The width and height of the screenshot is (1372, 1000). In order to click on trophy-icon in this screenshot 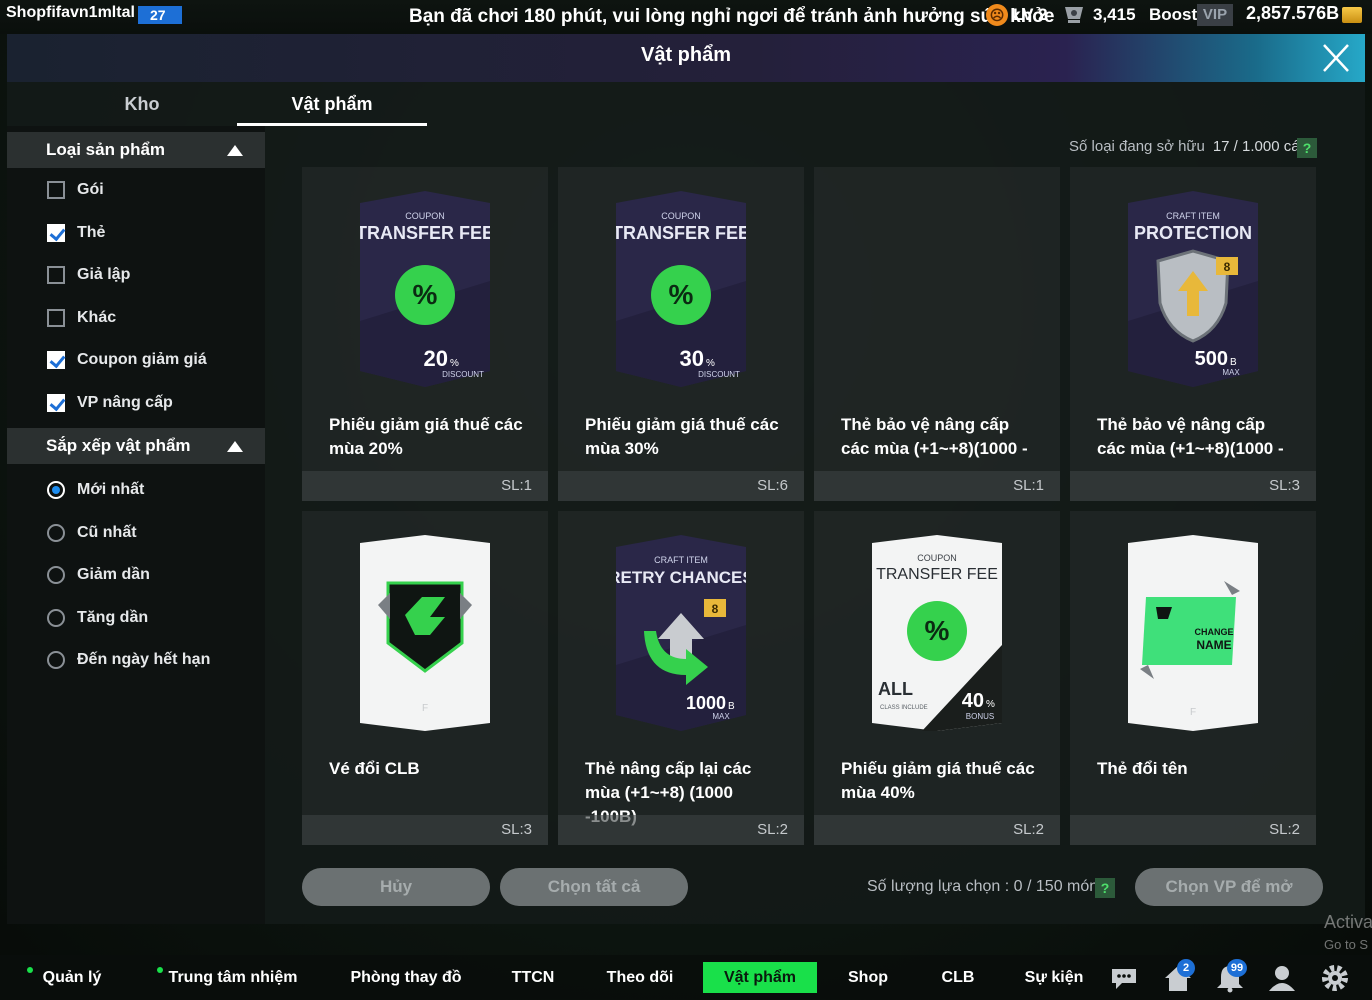, I will do `click(1074, 15)`.